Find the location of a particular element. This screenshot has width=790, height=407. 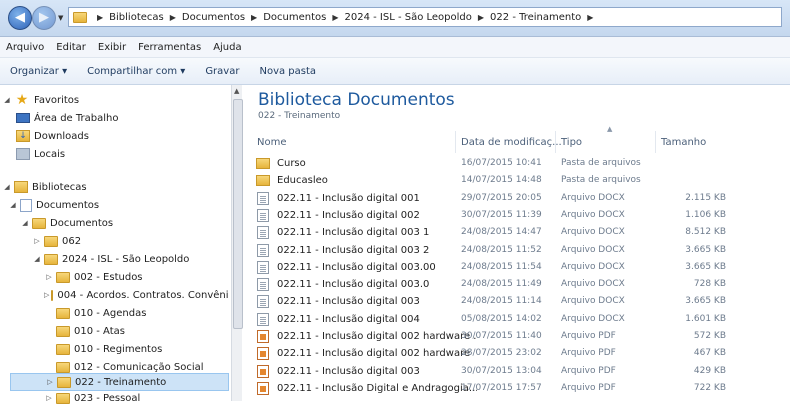

nav-folder-010-atas: 010 - Atas is located at coordinates (89, 331).